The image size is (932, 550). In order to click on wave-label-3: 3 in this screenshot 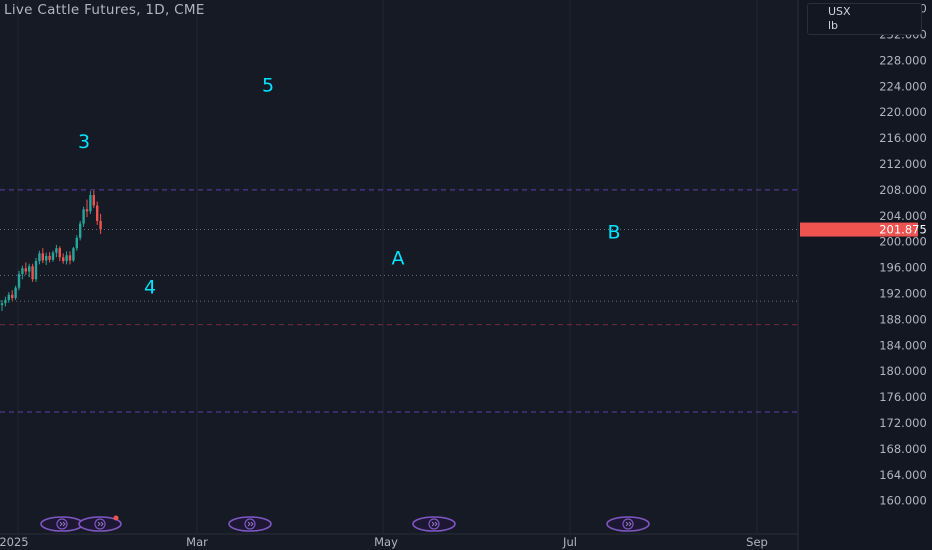, I will do `click(84, 142)`.